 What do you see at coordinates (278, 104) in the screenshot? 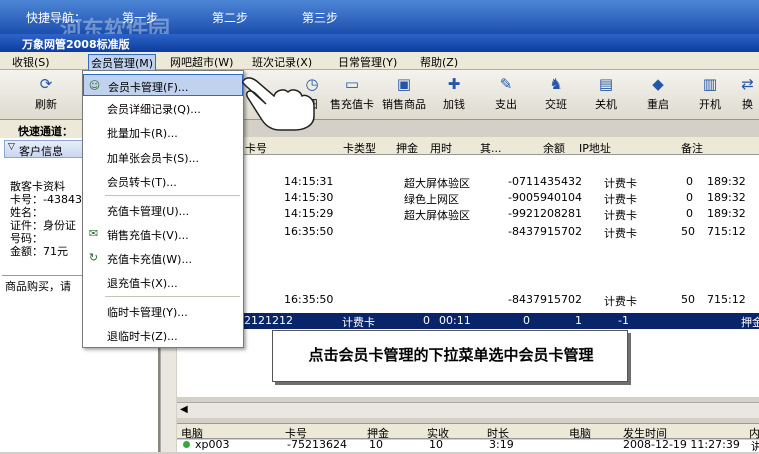
I see `pointing-hand-icon` at bounding box center [278, 104].